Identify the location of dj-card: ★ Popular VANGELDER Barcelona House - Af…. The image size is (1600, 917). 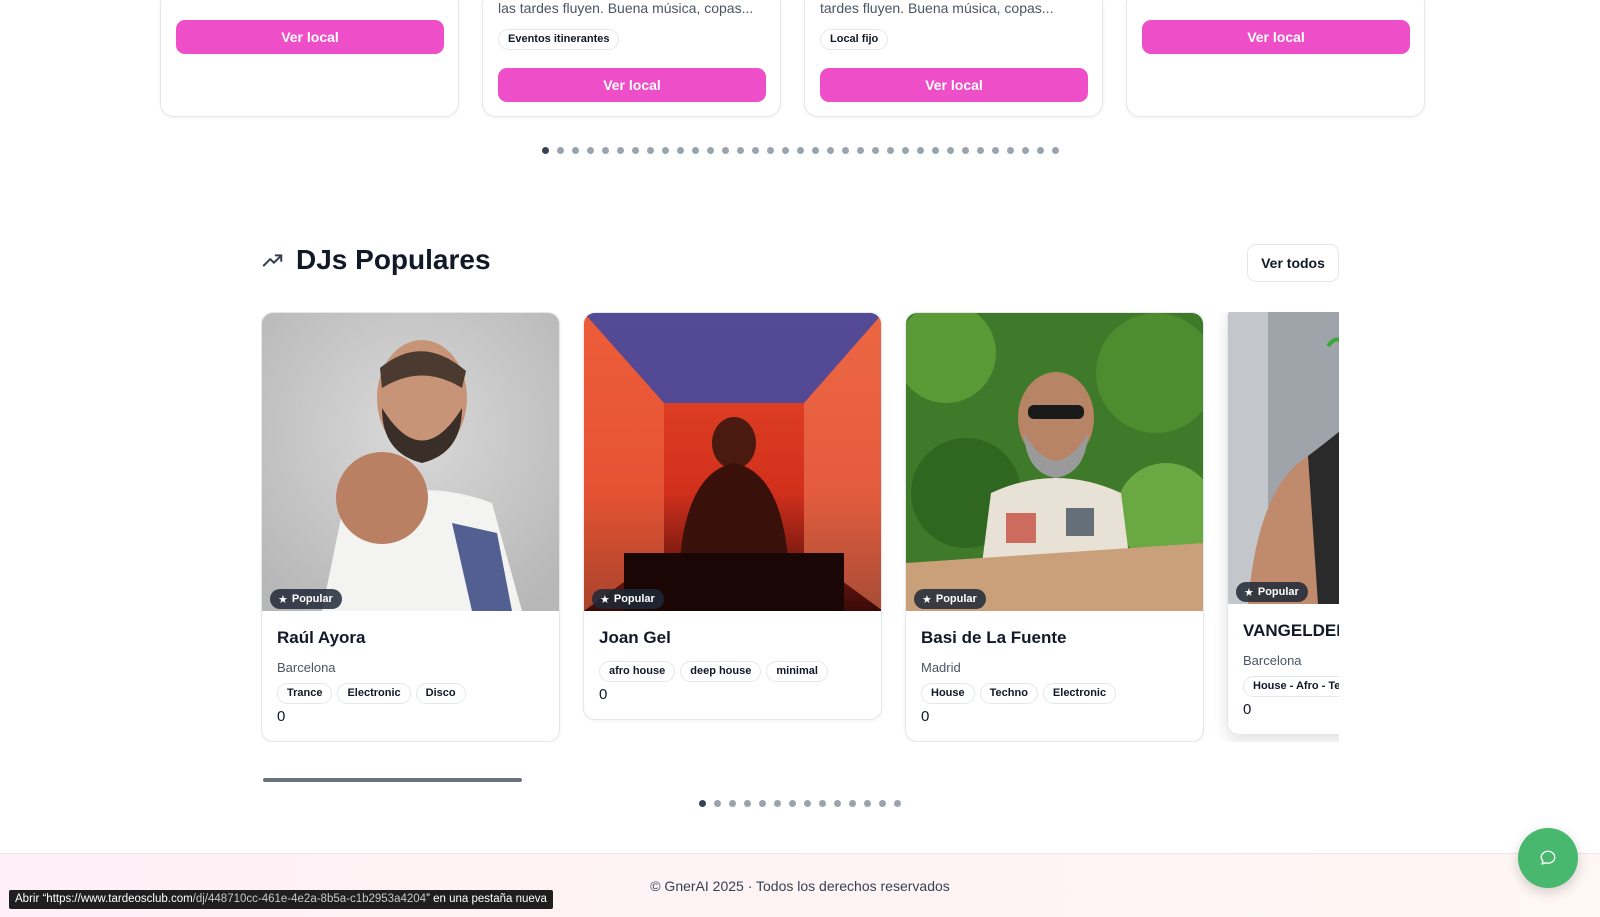
(1283, 523).